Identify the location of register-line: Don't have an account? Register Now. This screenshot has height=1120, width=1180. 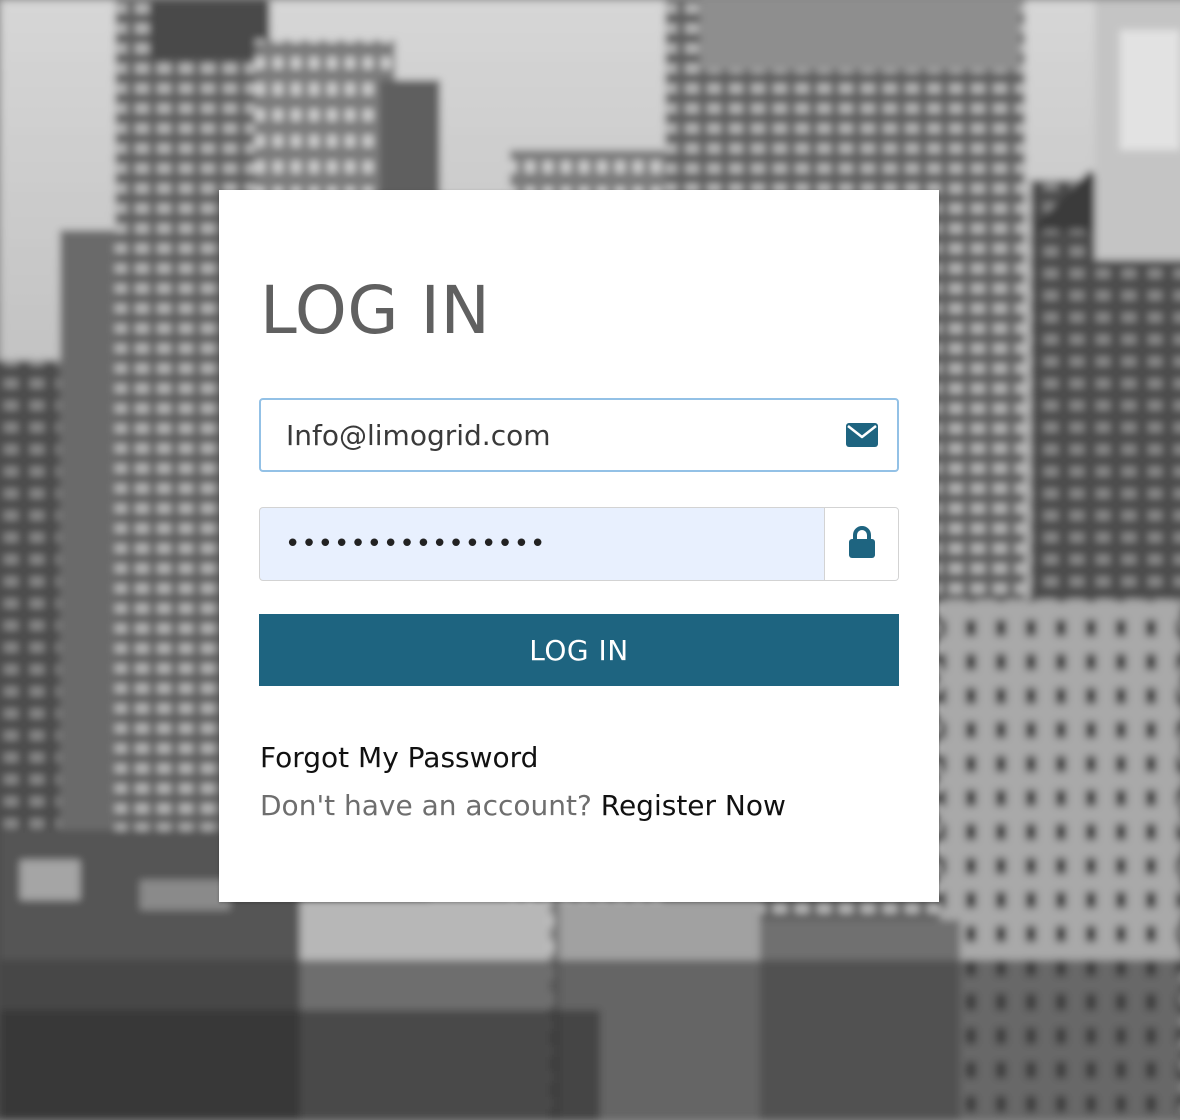
(523, 806).